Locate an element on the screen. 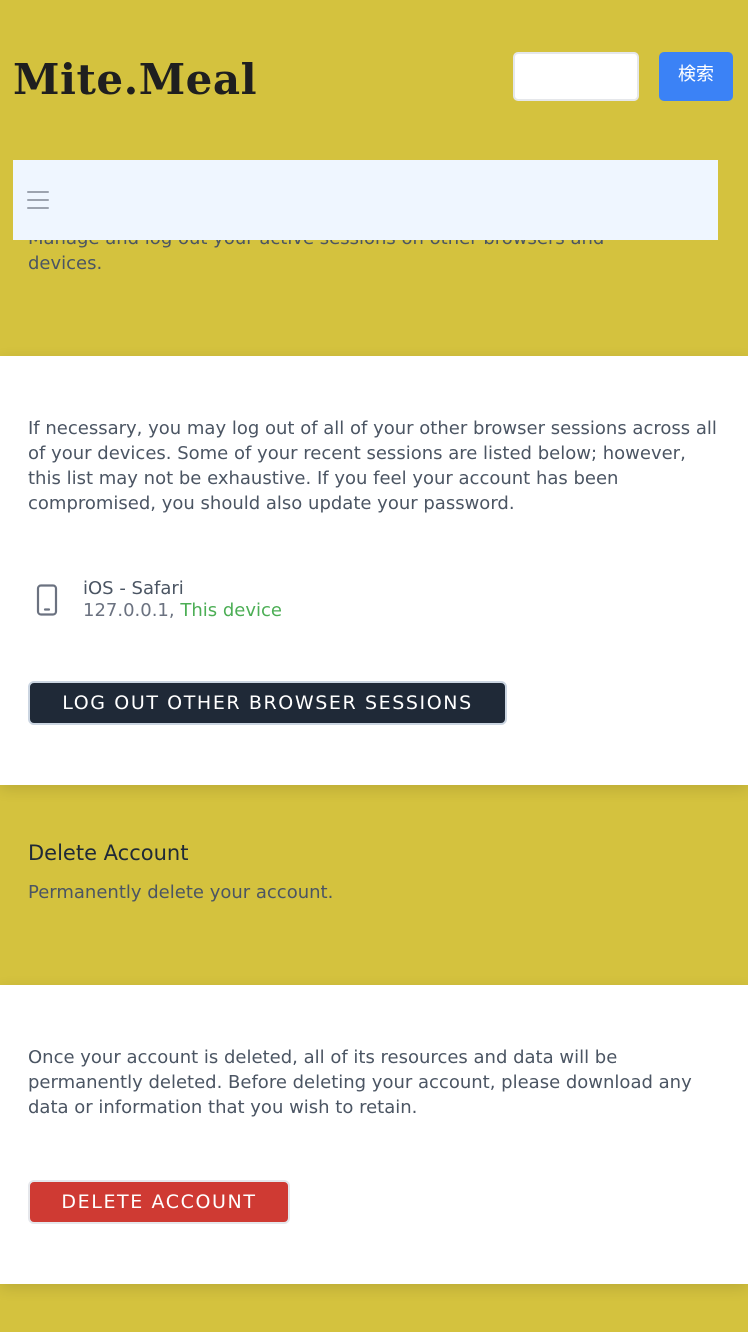  delete-account-subtitle: Permanently delete your account. is located at coordinates (181, 892).